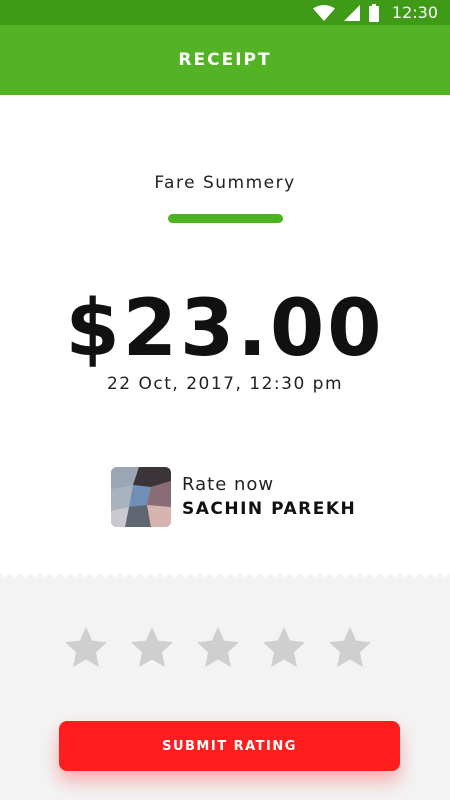 The height and width of the screenshot is (800, 450). I want to click on signal-icon, so click(351, 12).